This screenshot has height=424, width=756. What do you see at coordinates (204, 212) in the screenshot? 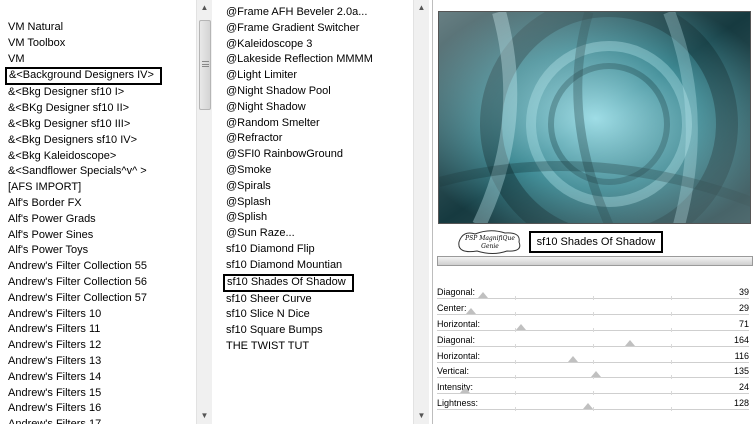
I see `category-scrollbar: ▲ ▼` at bounding box center [204, 212].